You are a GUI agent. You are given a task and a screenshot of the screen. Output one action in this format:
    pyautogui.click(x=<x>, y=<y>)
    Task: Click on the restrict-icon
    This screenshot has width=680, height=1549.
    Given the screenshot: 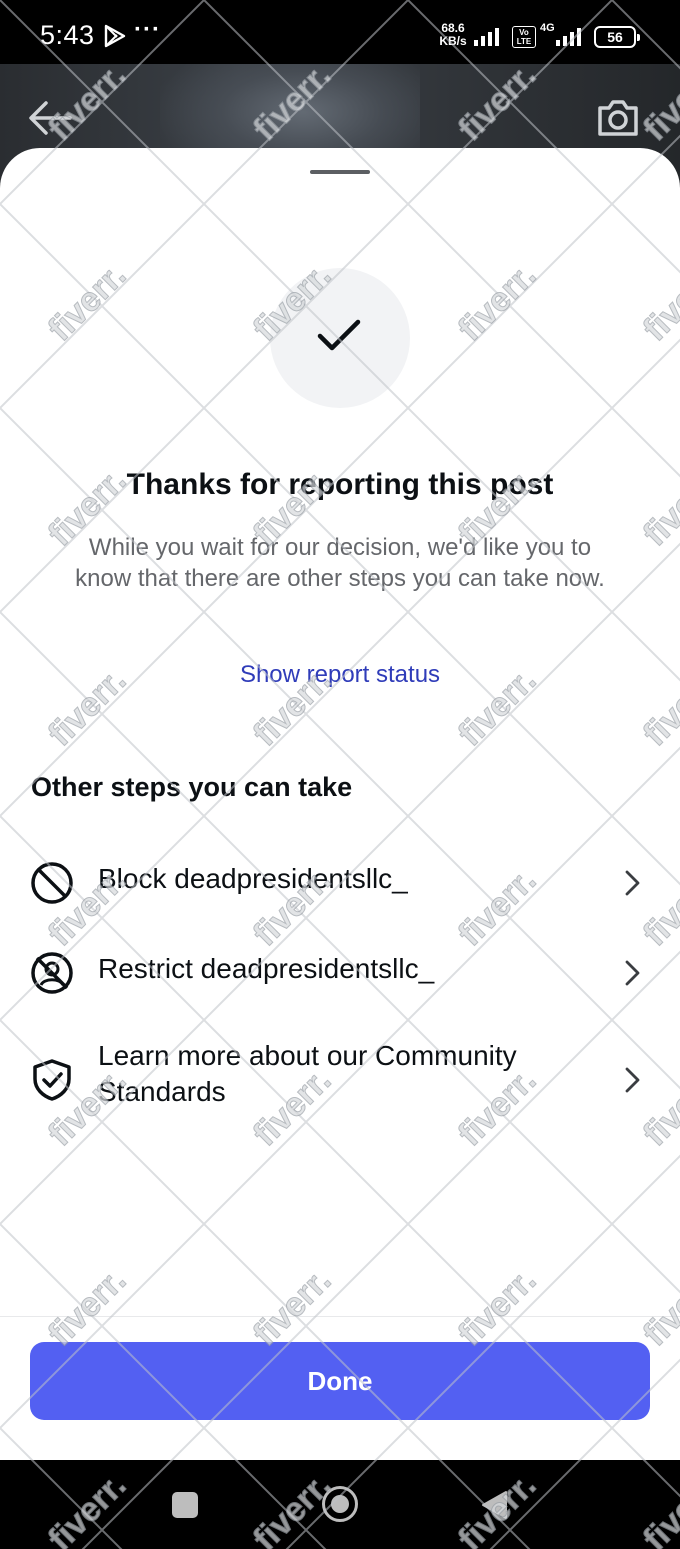 What is the action you would take?
    pyautogui.click(x=52, y=973)
    